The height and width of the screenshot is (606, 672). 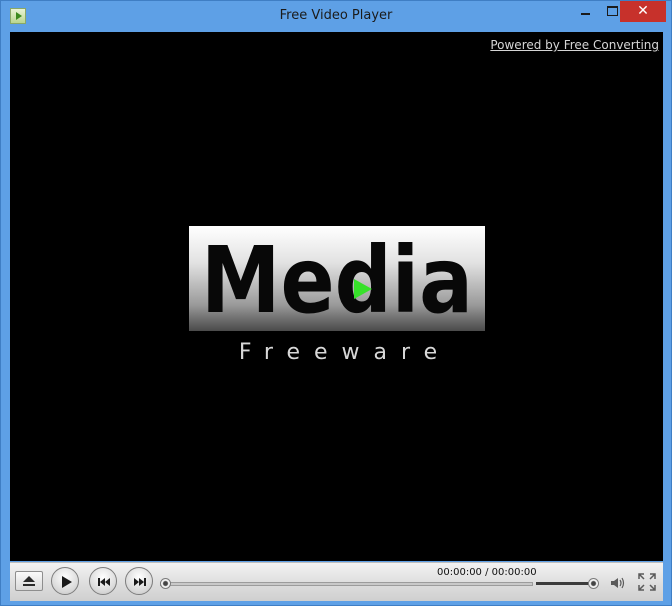 I want to click on next-button, so click(x=139, y=581).